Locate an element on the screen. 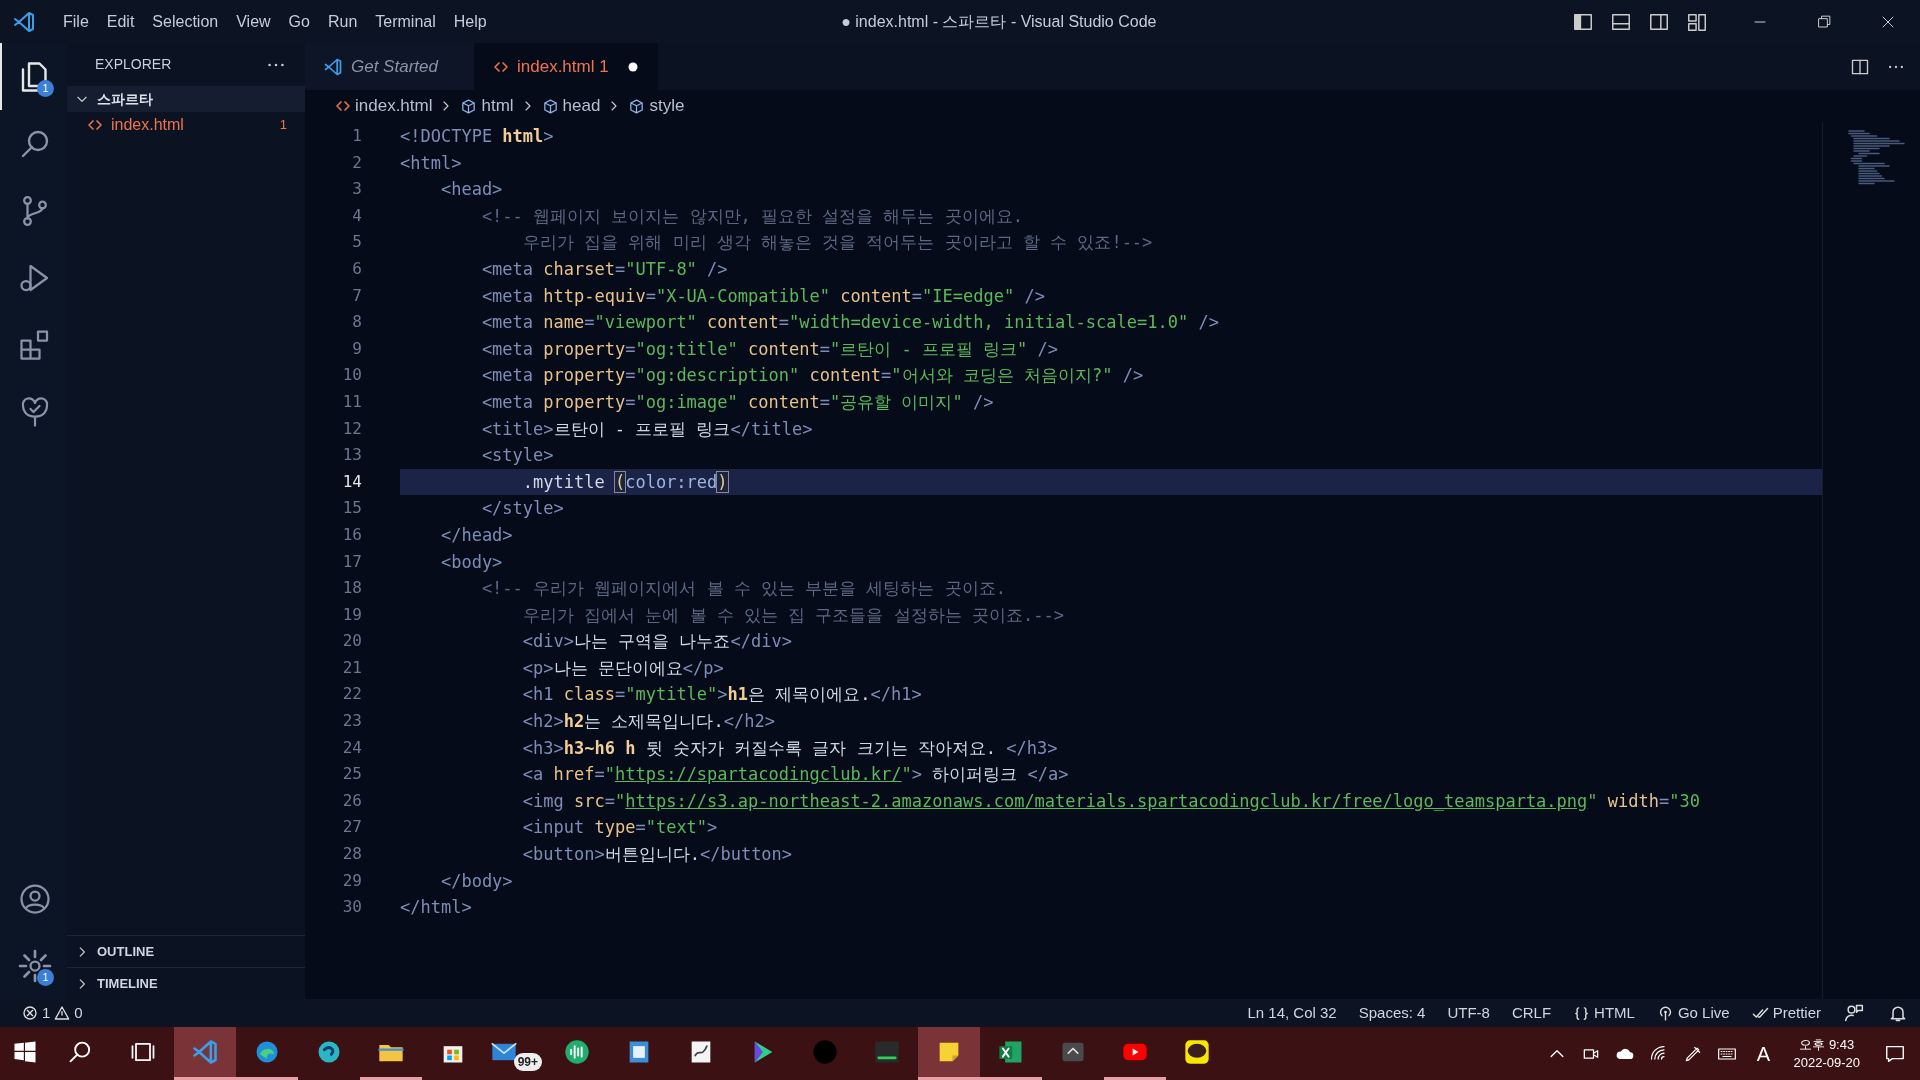 This screenshot has height=1080, width=1920. error-icon is located at coordinates (30, 1013).